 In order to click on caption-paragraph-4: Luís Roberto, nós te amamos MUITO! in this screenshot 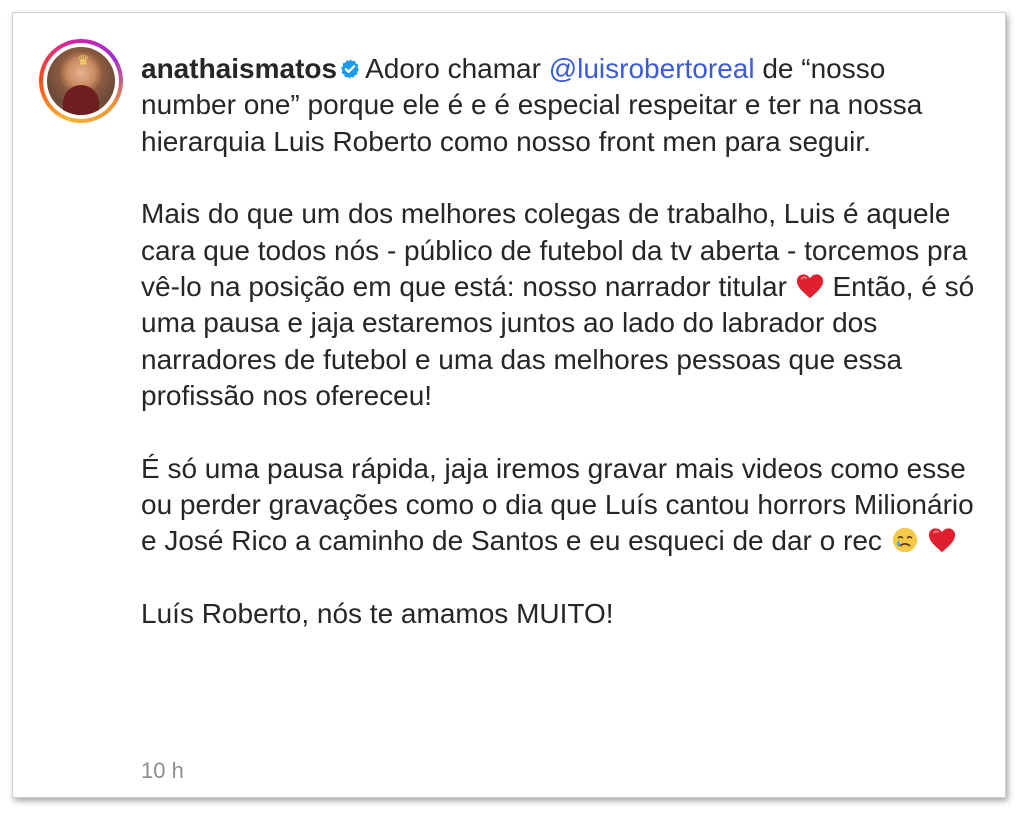, I will do `click(377, 613)`.